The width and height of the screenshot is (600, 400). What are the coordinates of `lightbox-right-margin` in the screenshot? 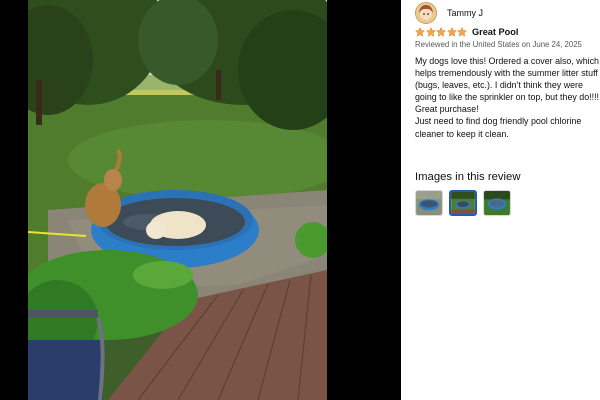 It's located at (364, 200).